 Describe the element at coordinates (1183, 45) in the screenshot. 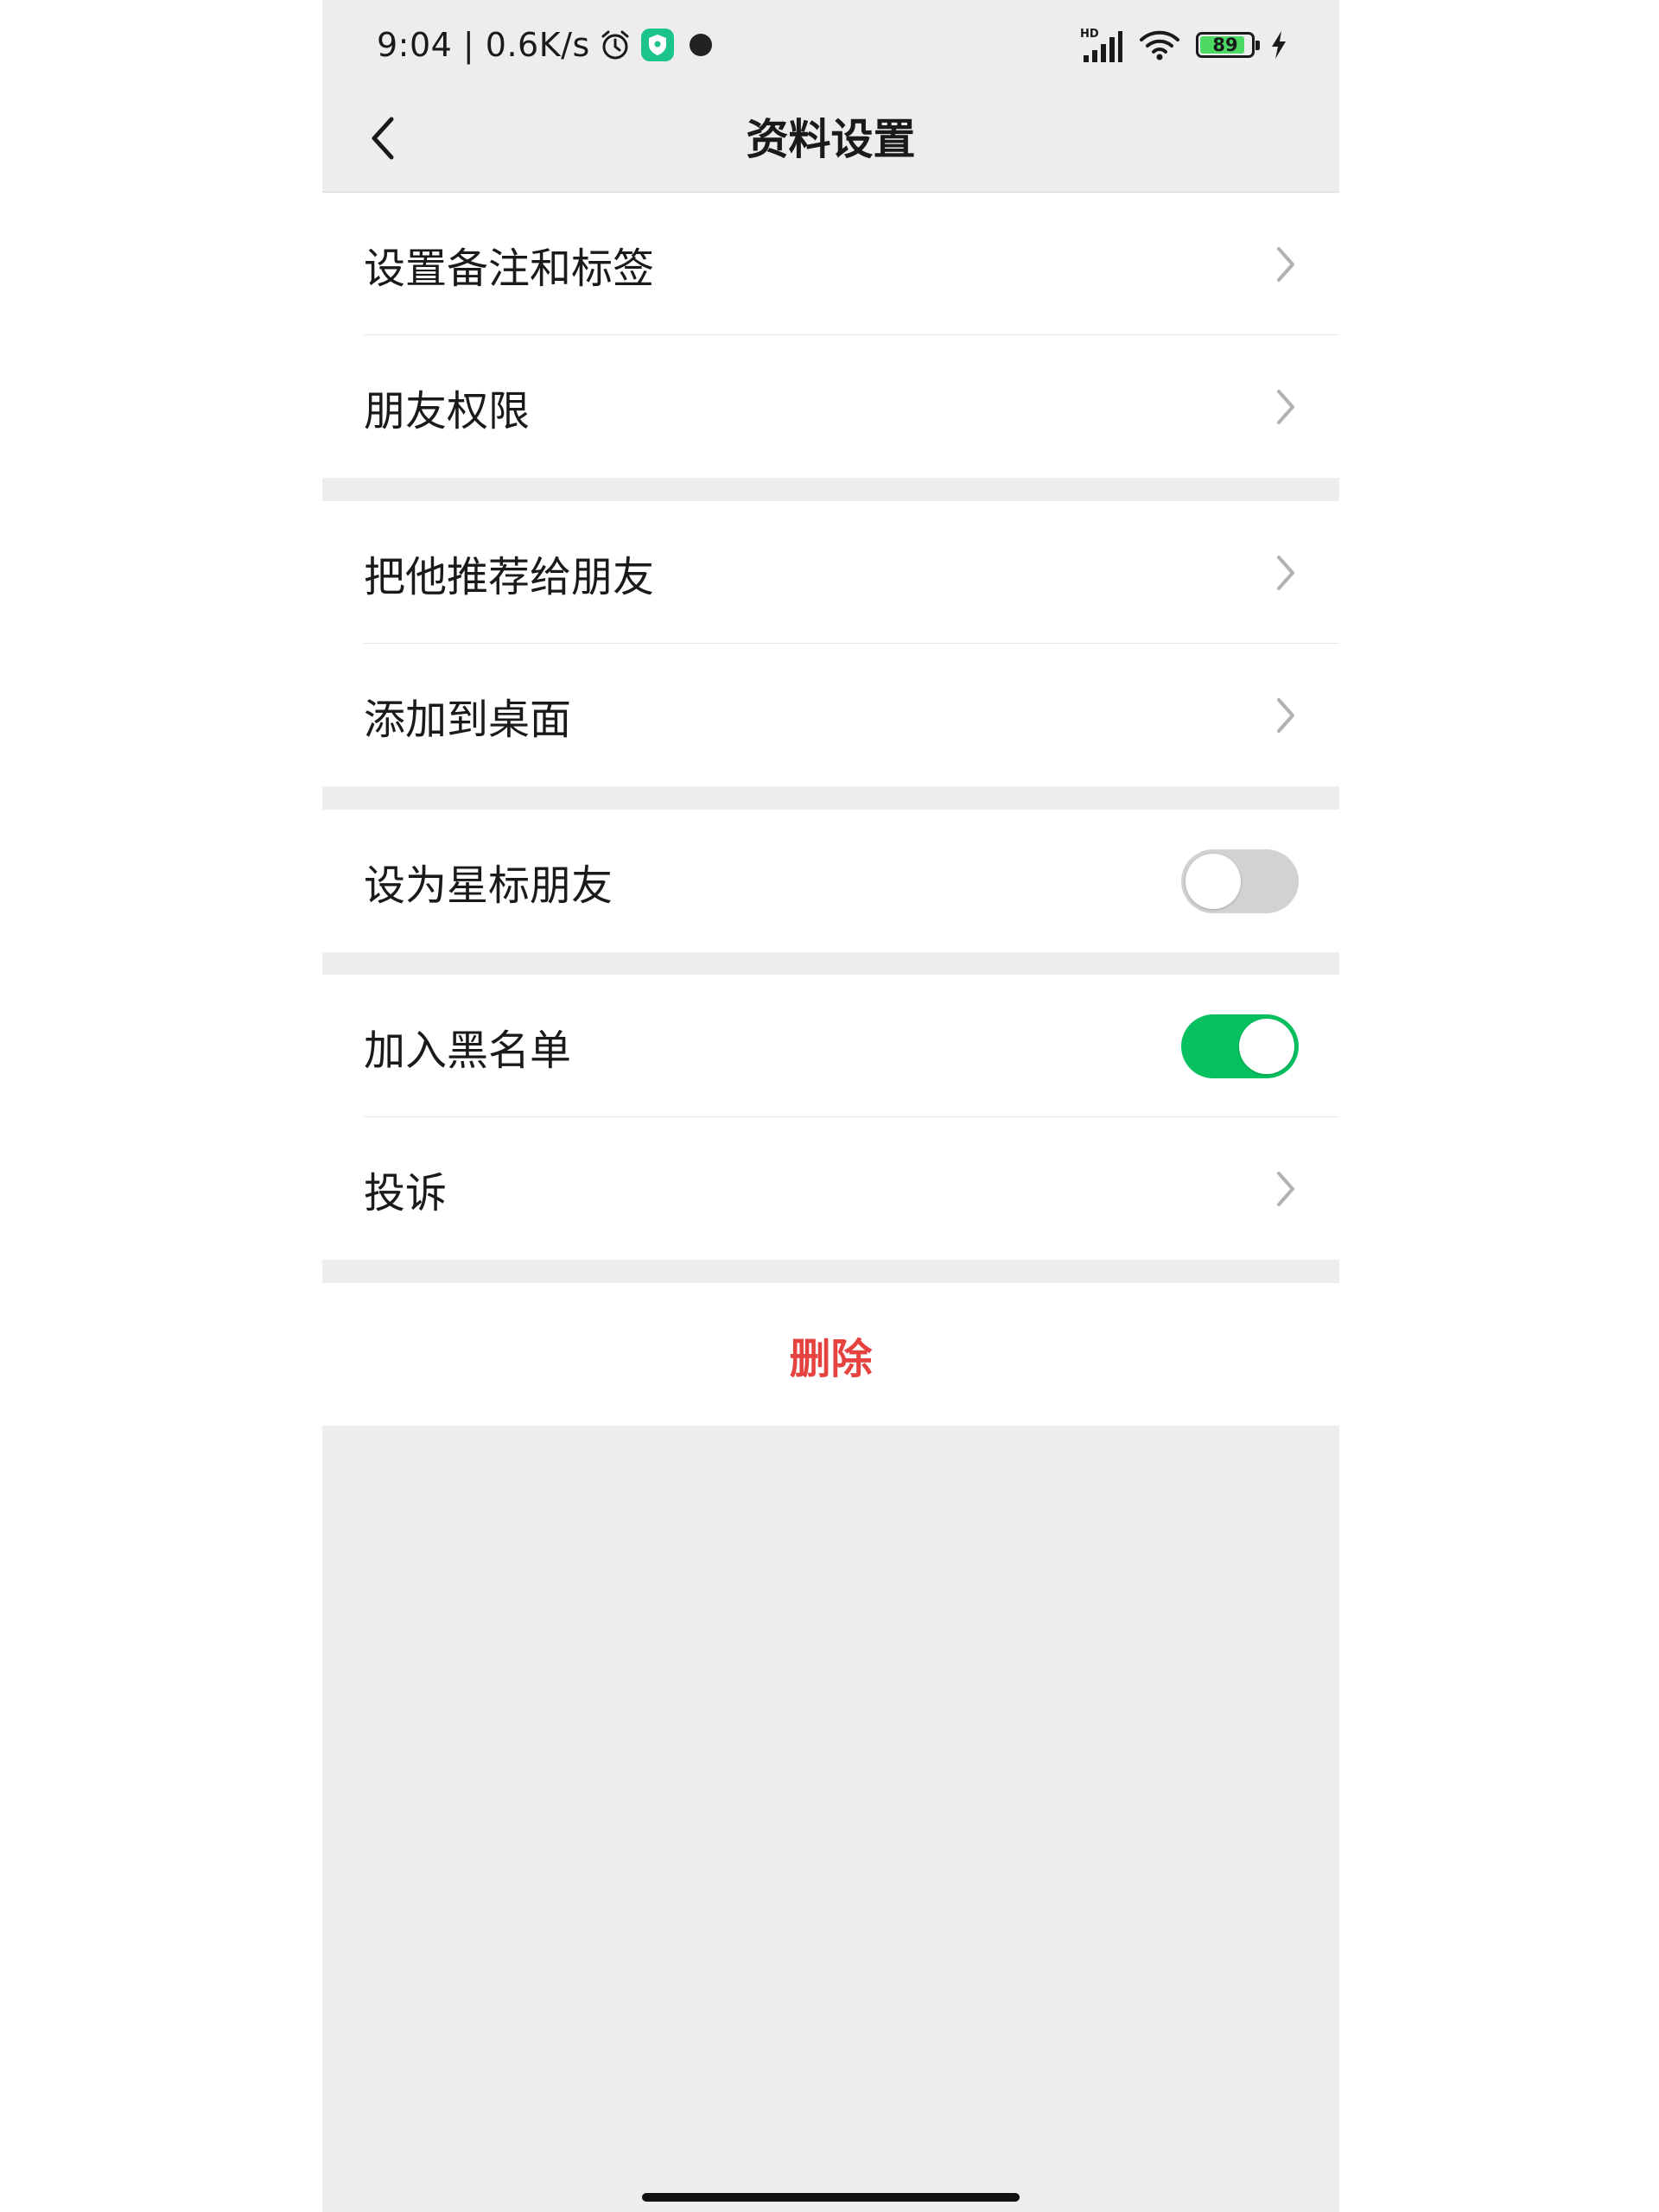

I see `status-right: HD 89` at that location.